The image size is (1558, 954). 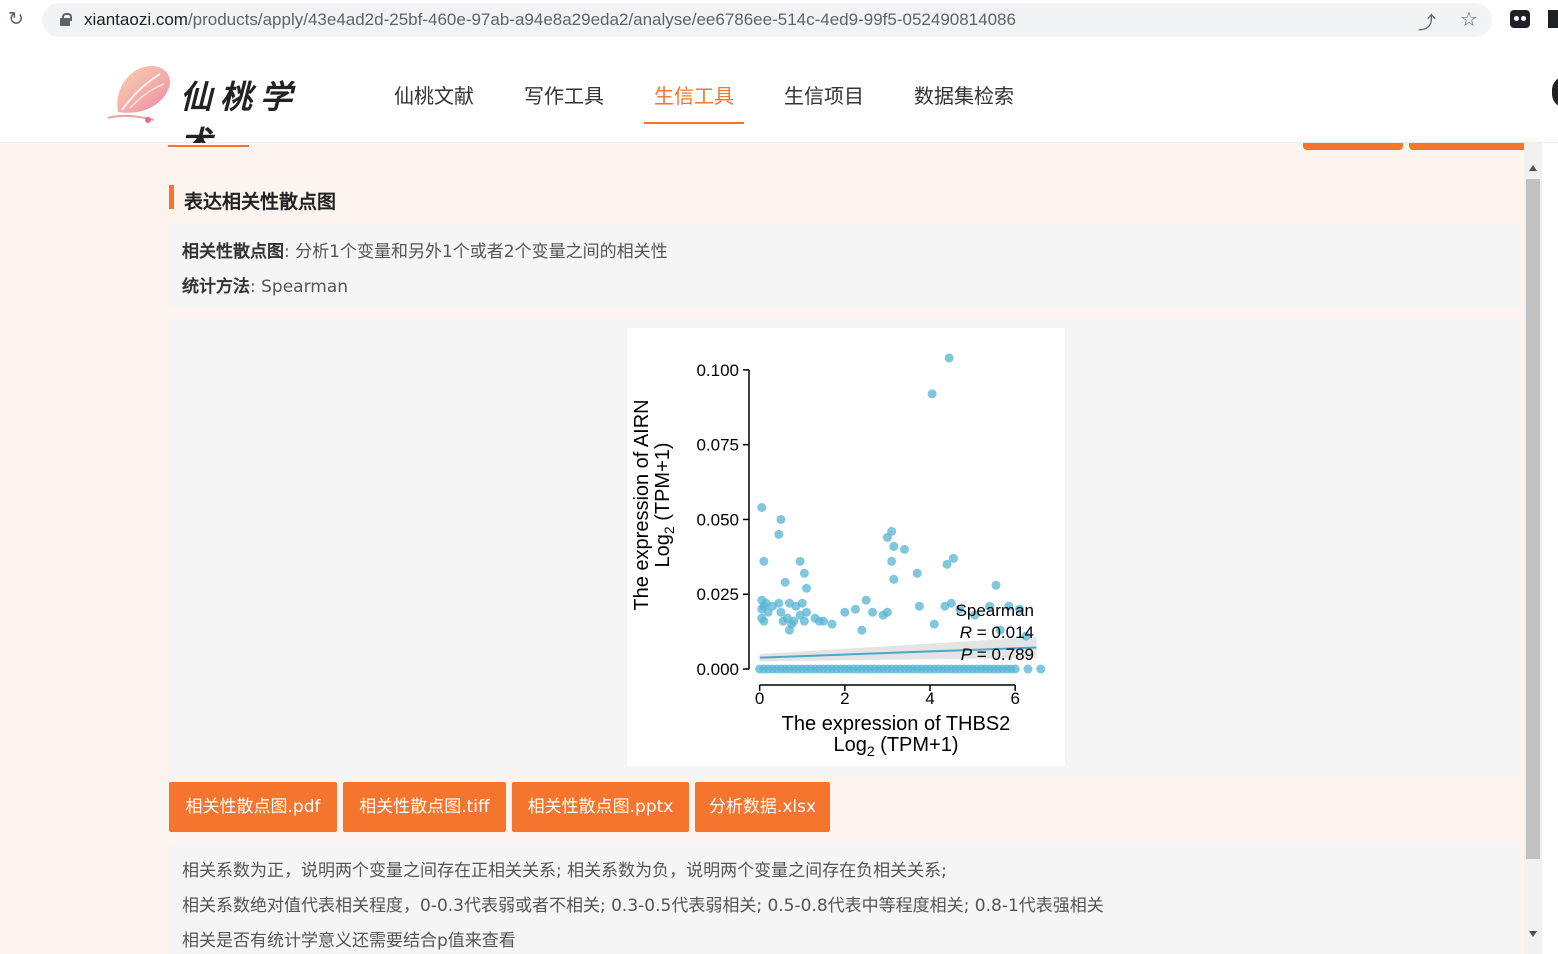 What do you see at coordinates (424, 807) in the screenshot?
I see `download-tiff-button: 相关性散点图.tiff` at bounding box center [424, 807].